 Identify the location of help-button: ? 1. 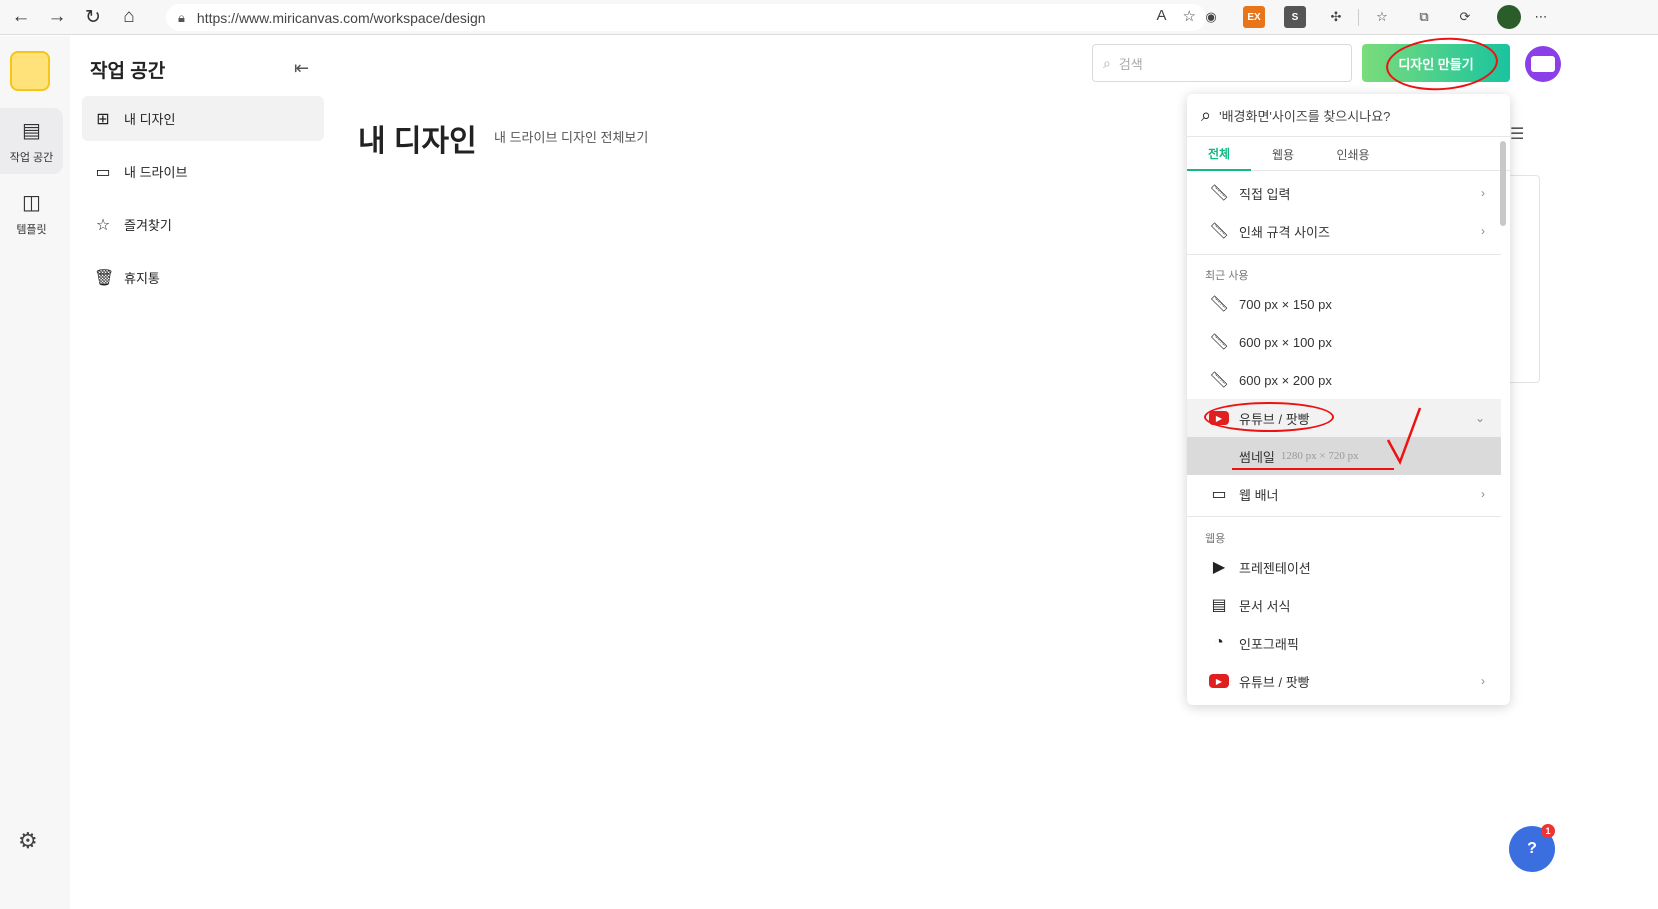
(1532, 848).